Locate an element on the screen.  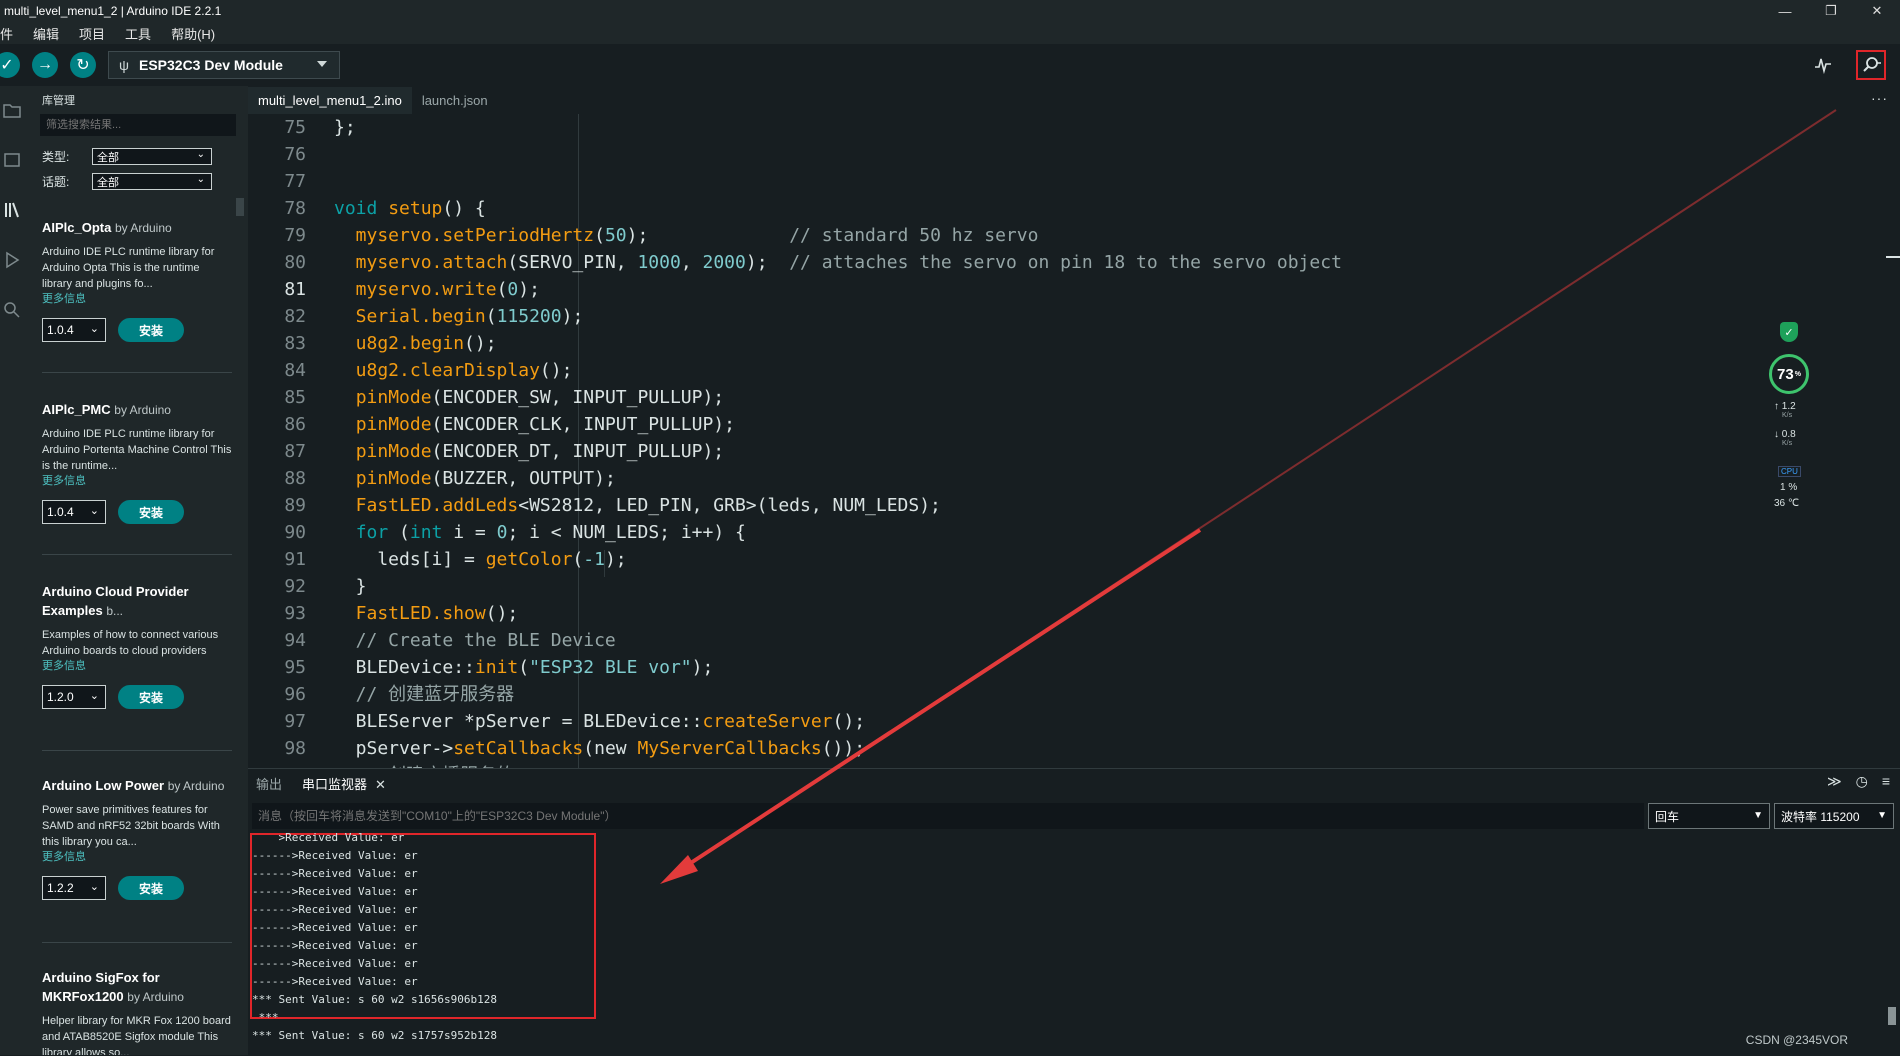
more-icon: ··· is located at coordinates (1879, 98).